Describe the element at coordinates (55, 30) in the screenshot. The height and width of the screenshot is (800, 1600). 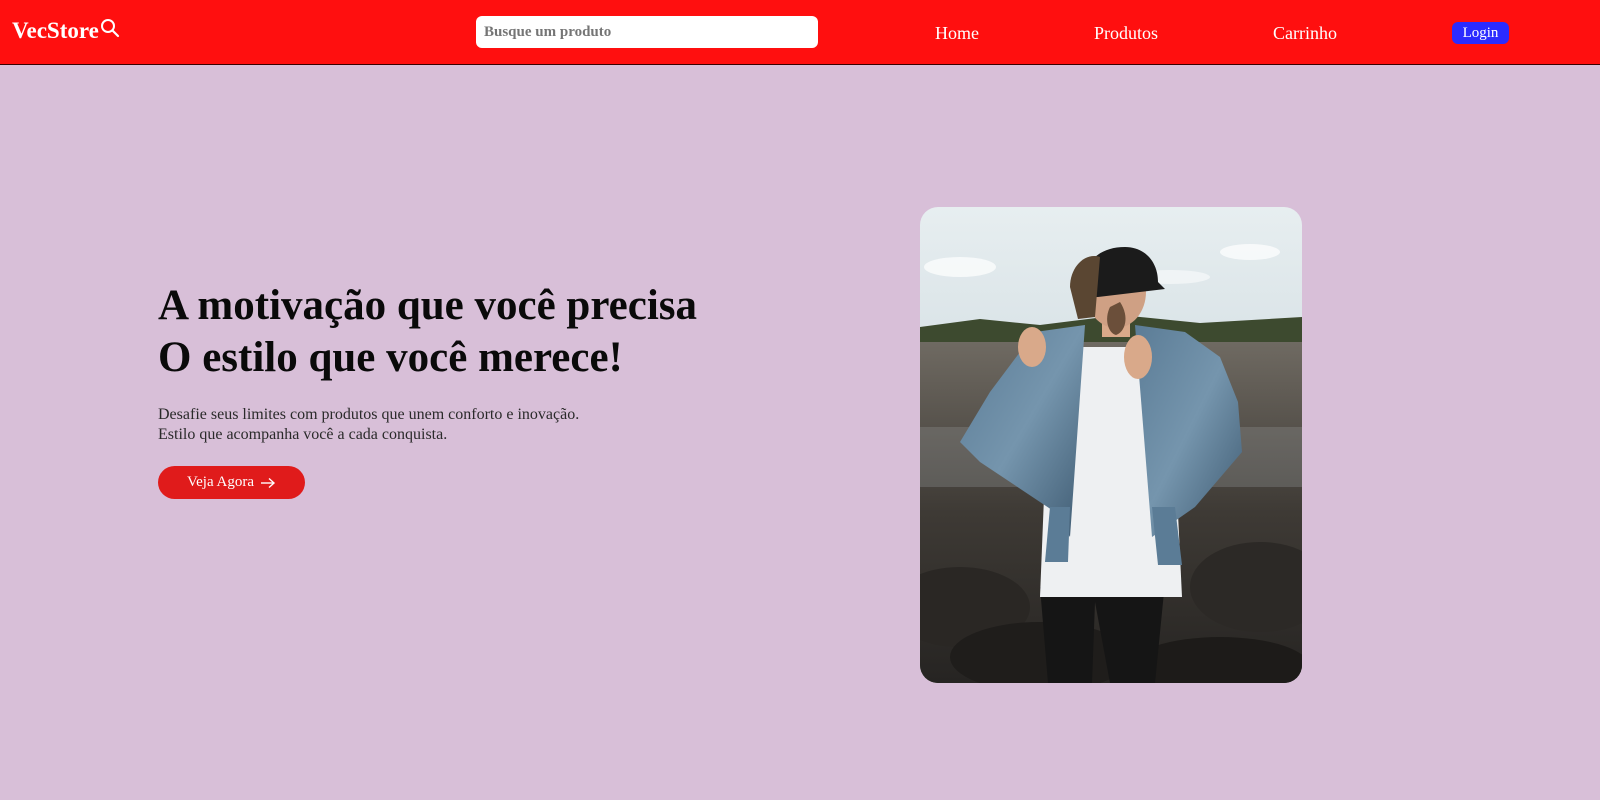
I see `brand-name: VecStore` at that location.